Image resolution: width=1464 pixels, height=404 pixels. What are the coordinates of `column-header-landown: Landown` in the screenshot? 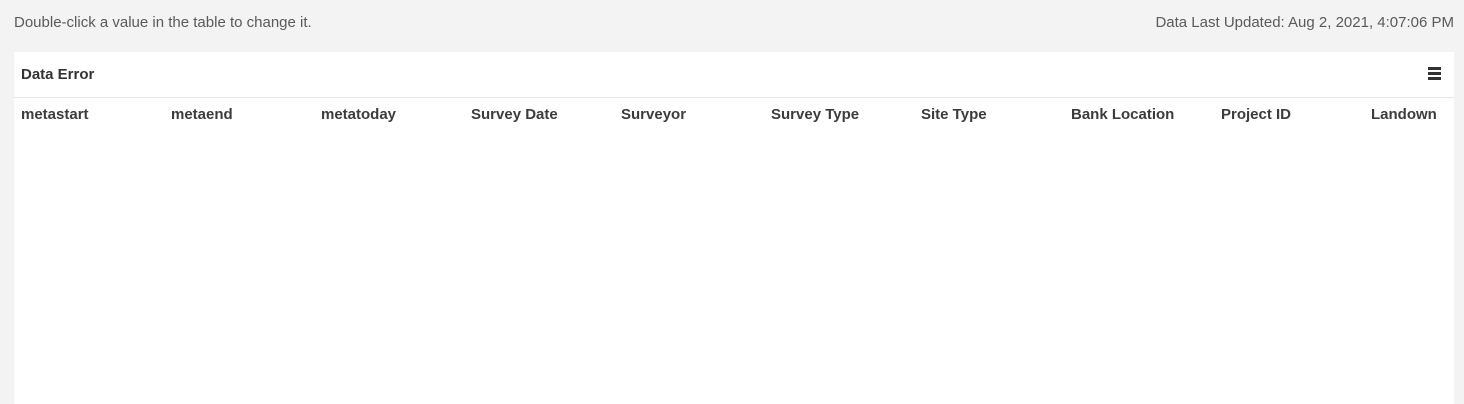 It's located at (1409, 115).